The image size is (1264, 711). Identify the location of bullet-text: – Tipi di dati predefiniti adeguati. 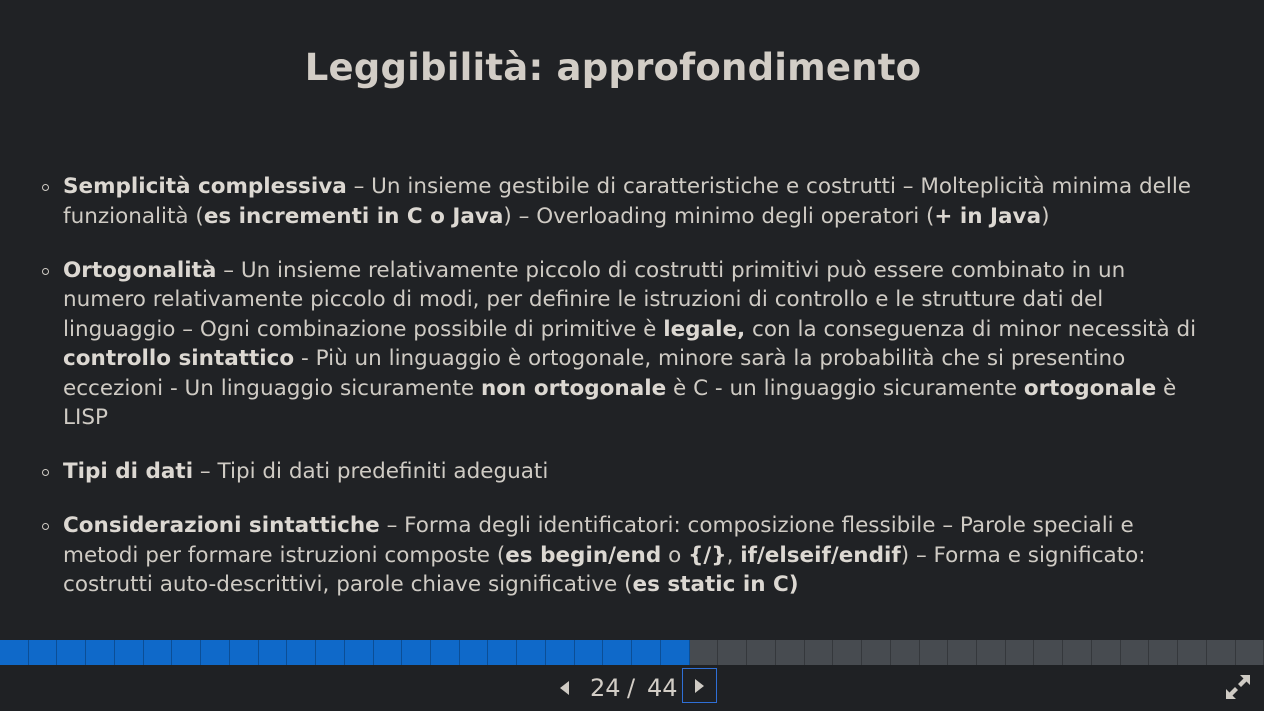
(371, 471).